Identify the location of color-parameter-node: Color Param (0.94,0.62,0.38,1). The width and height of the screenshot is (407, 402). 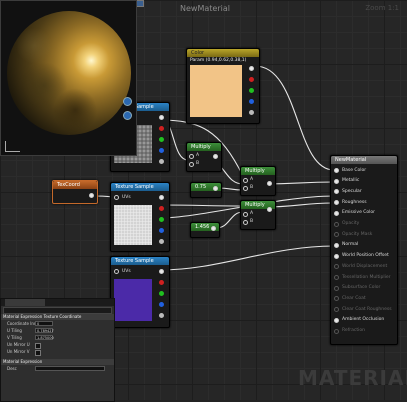
(223, 86).